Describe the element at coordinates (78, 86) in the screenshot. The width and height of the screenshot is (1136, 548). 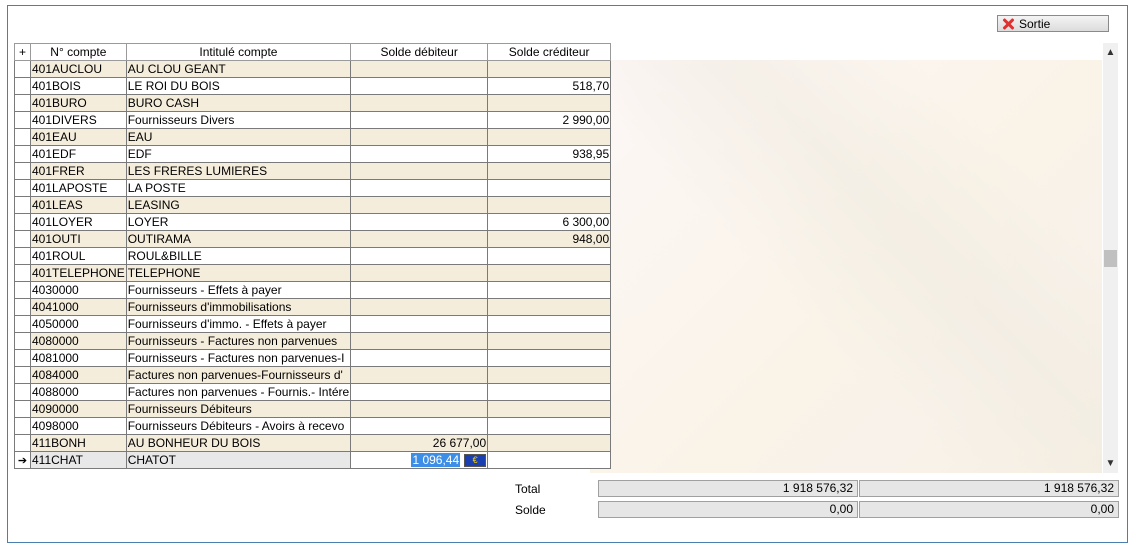
I see `cell-account: 401BOIS` at that location.